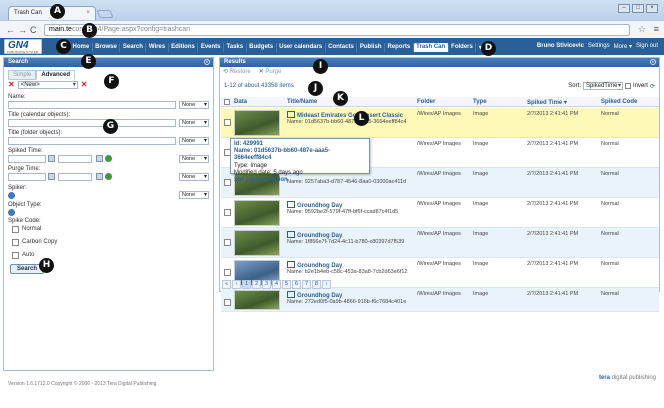 Image resolution: width=664 pixels, height=408 pixels. I want to click on tab-advanced: Advanced, so click(56, 75).